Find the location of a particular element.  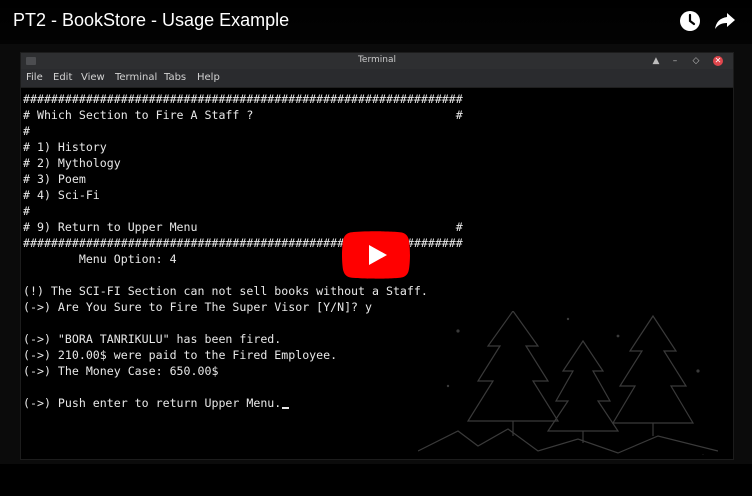

terminal-line: (->) "BORA TANRIKULU" has been fired. is located at coordinates (152, 339).